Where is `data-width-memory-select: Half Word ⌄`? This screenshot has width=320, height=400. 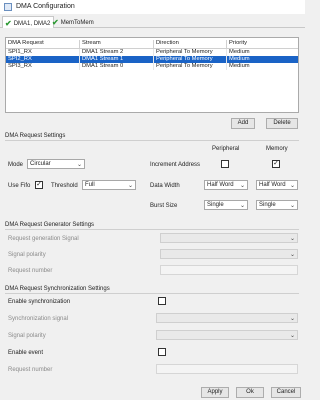
data-width-memory-select: Half Word ⌄ is located at coordinates (277, 185).